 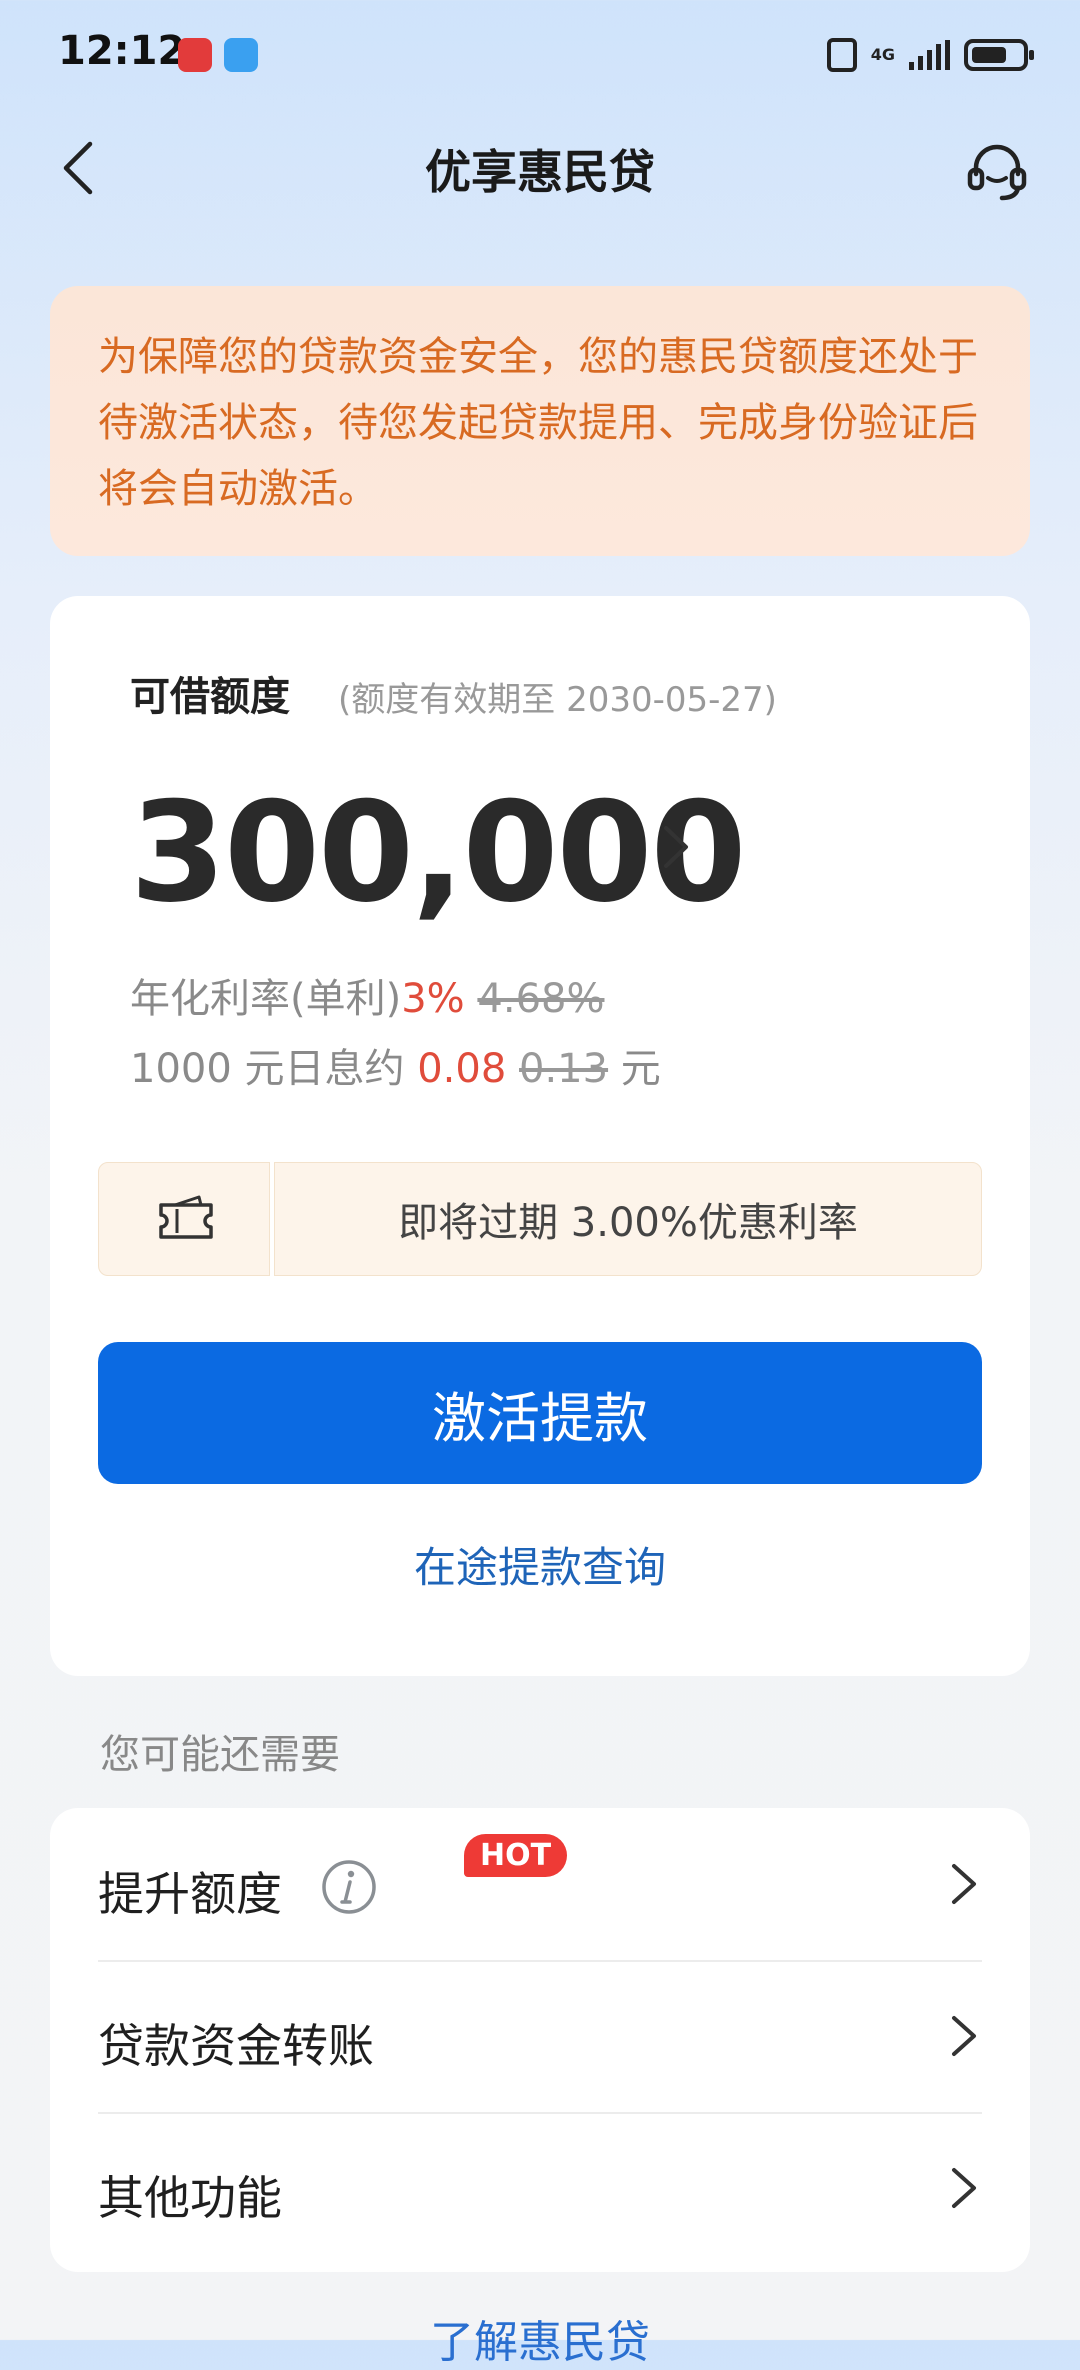 I want to click on daily-interest: 1000 元日息约 0.08 0.13 元, so click(x=395, y=1065).